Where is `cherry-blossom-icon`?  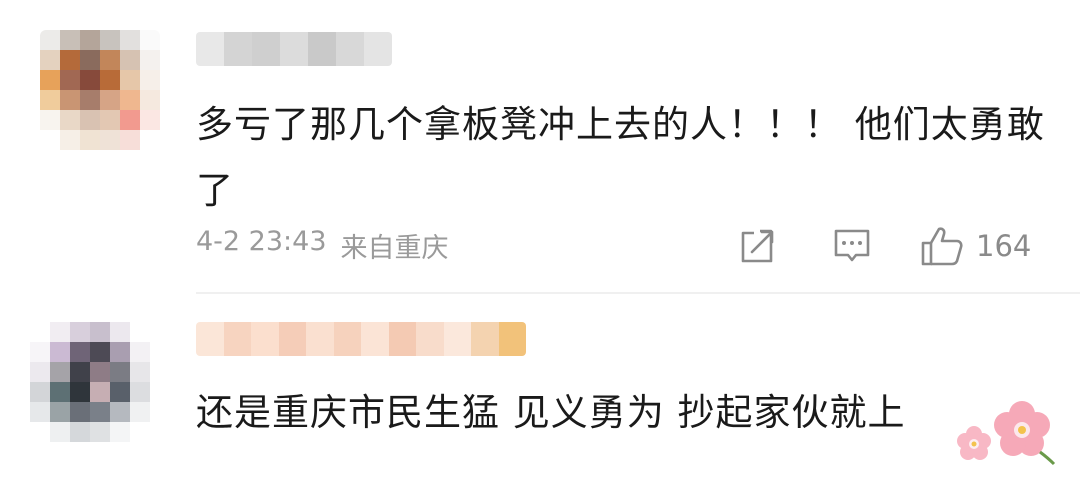 cherry-blossom-icon is located at coordinates (1006, 433).